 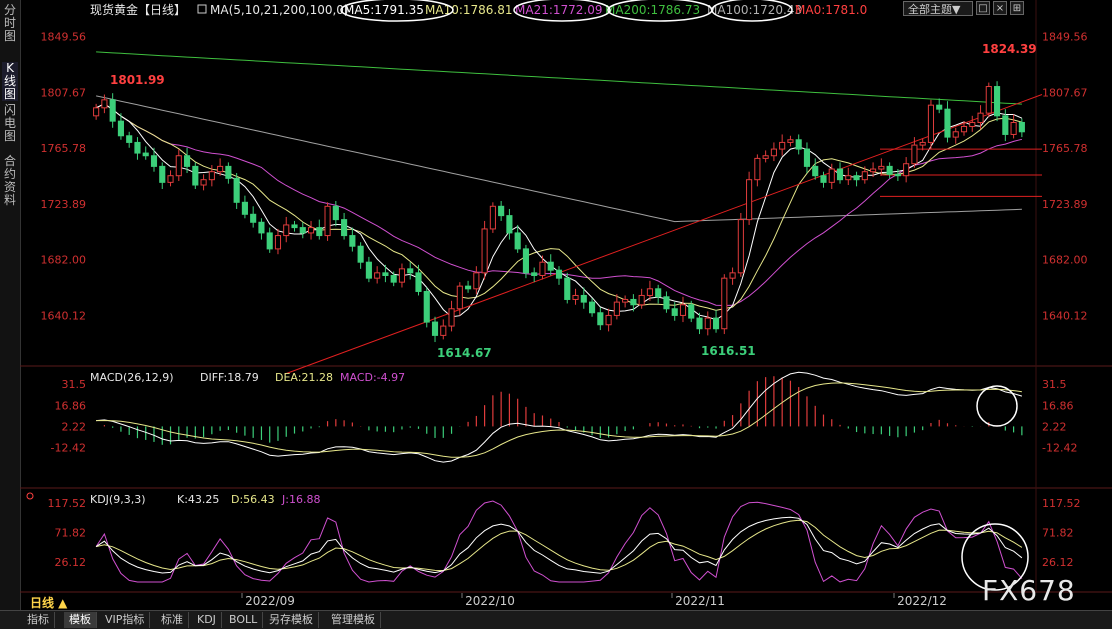 I want to click on tab-timeshare-chart: 分时图, so click(x=10, y=23).